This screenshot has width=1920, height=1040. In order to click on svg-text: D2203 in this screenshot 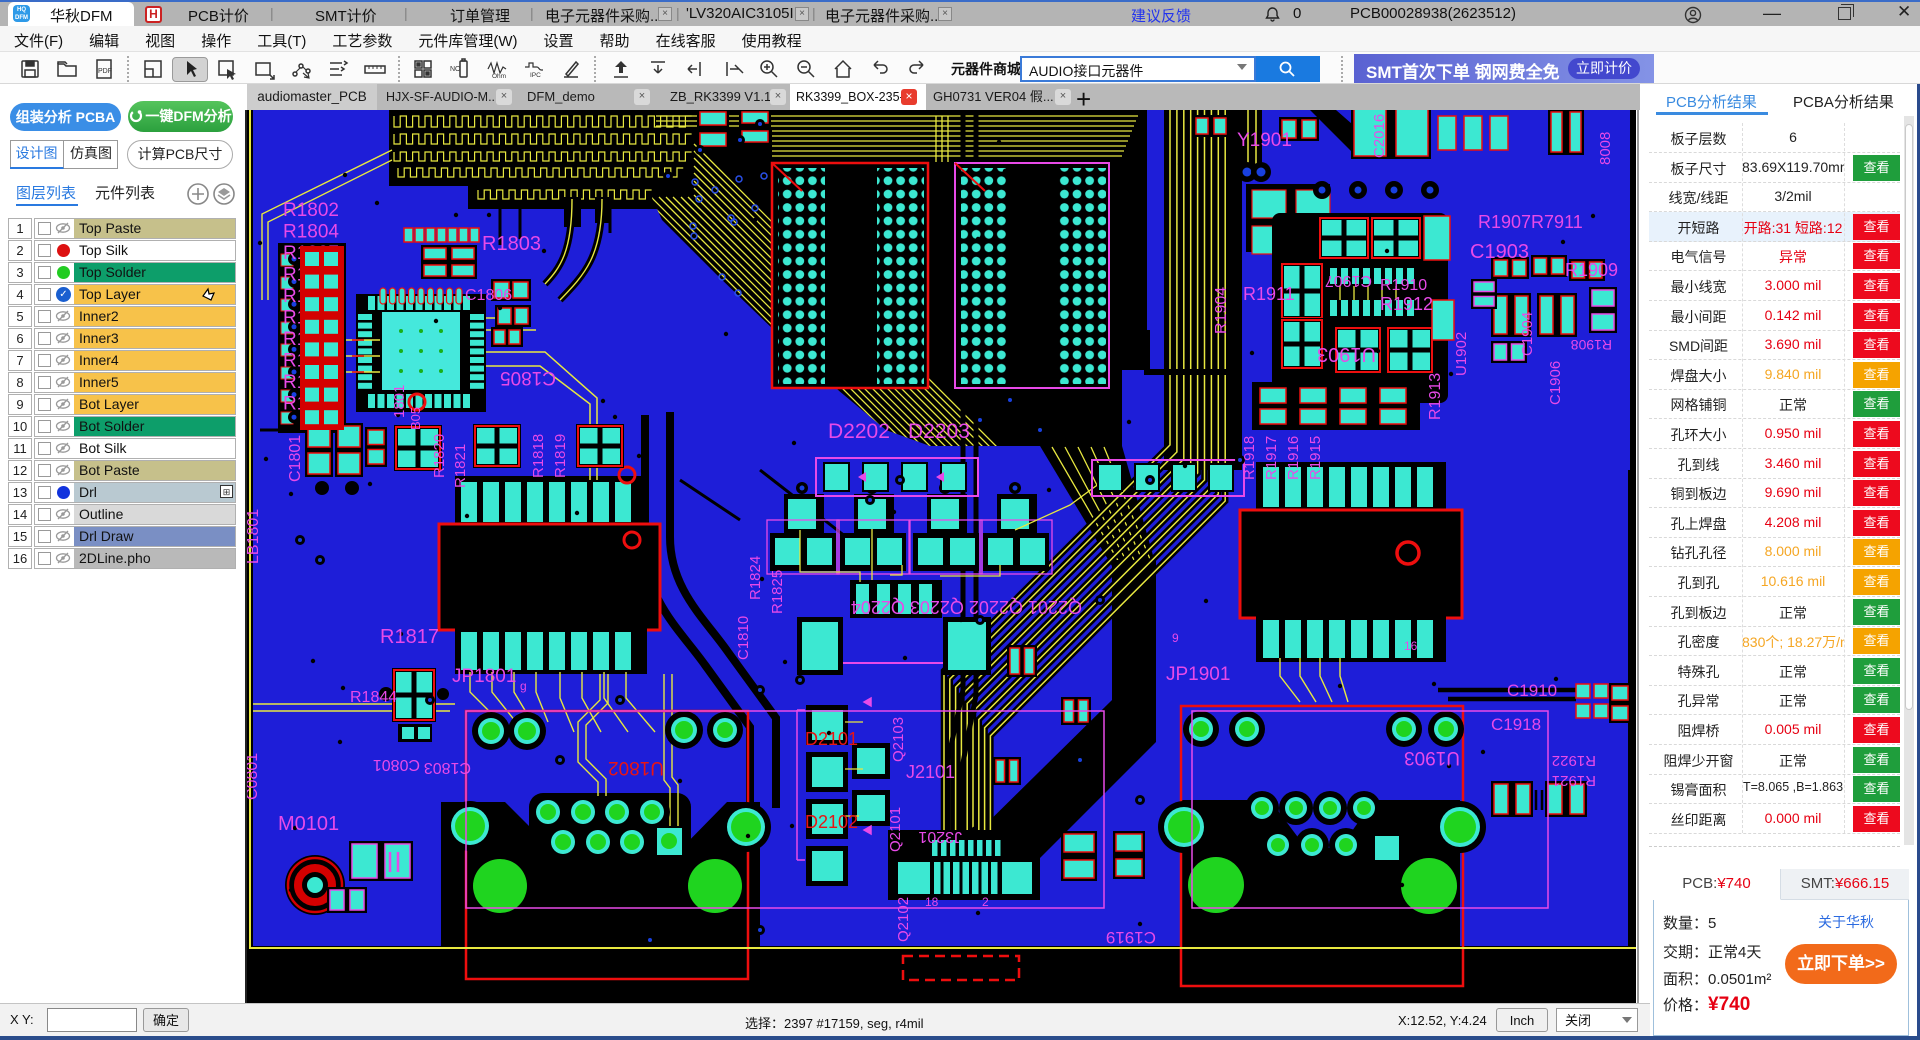, I will do `click(939, 431)`.